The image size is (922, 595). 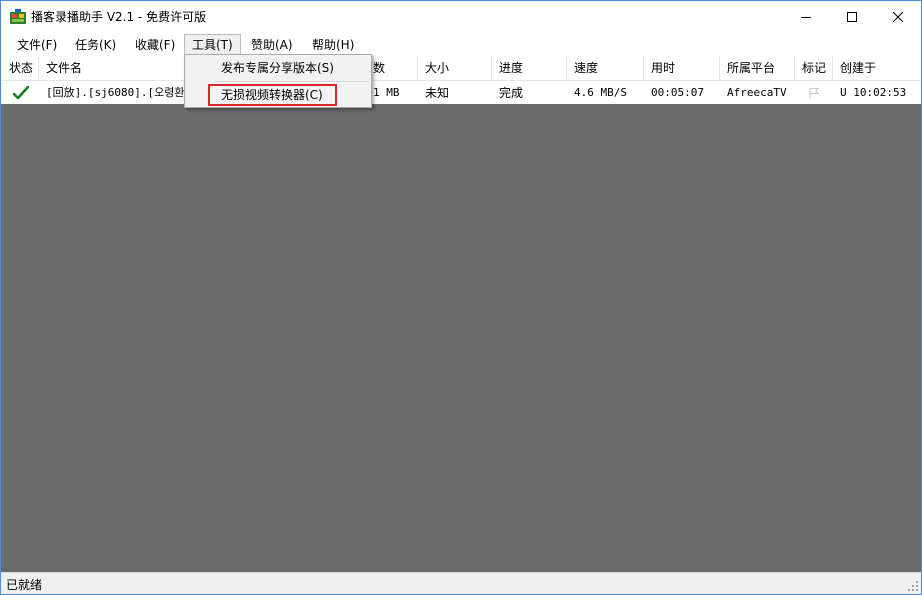 What do you see at coordinates (392, 69) in the screenshot?
I see `column-header-count: 数` at bounding box center [392, 69].